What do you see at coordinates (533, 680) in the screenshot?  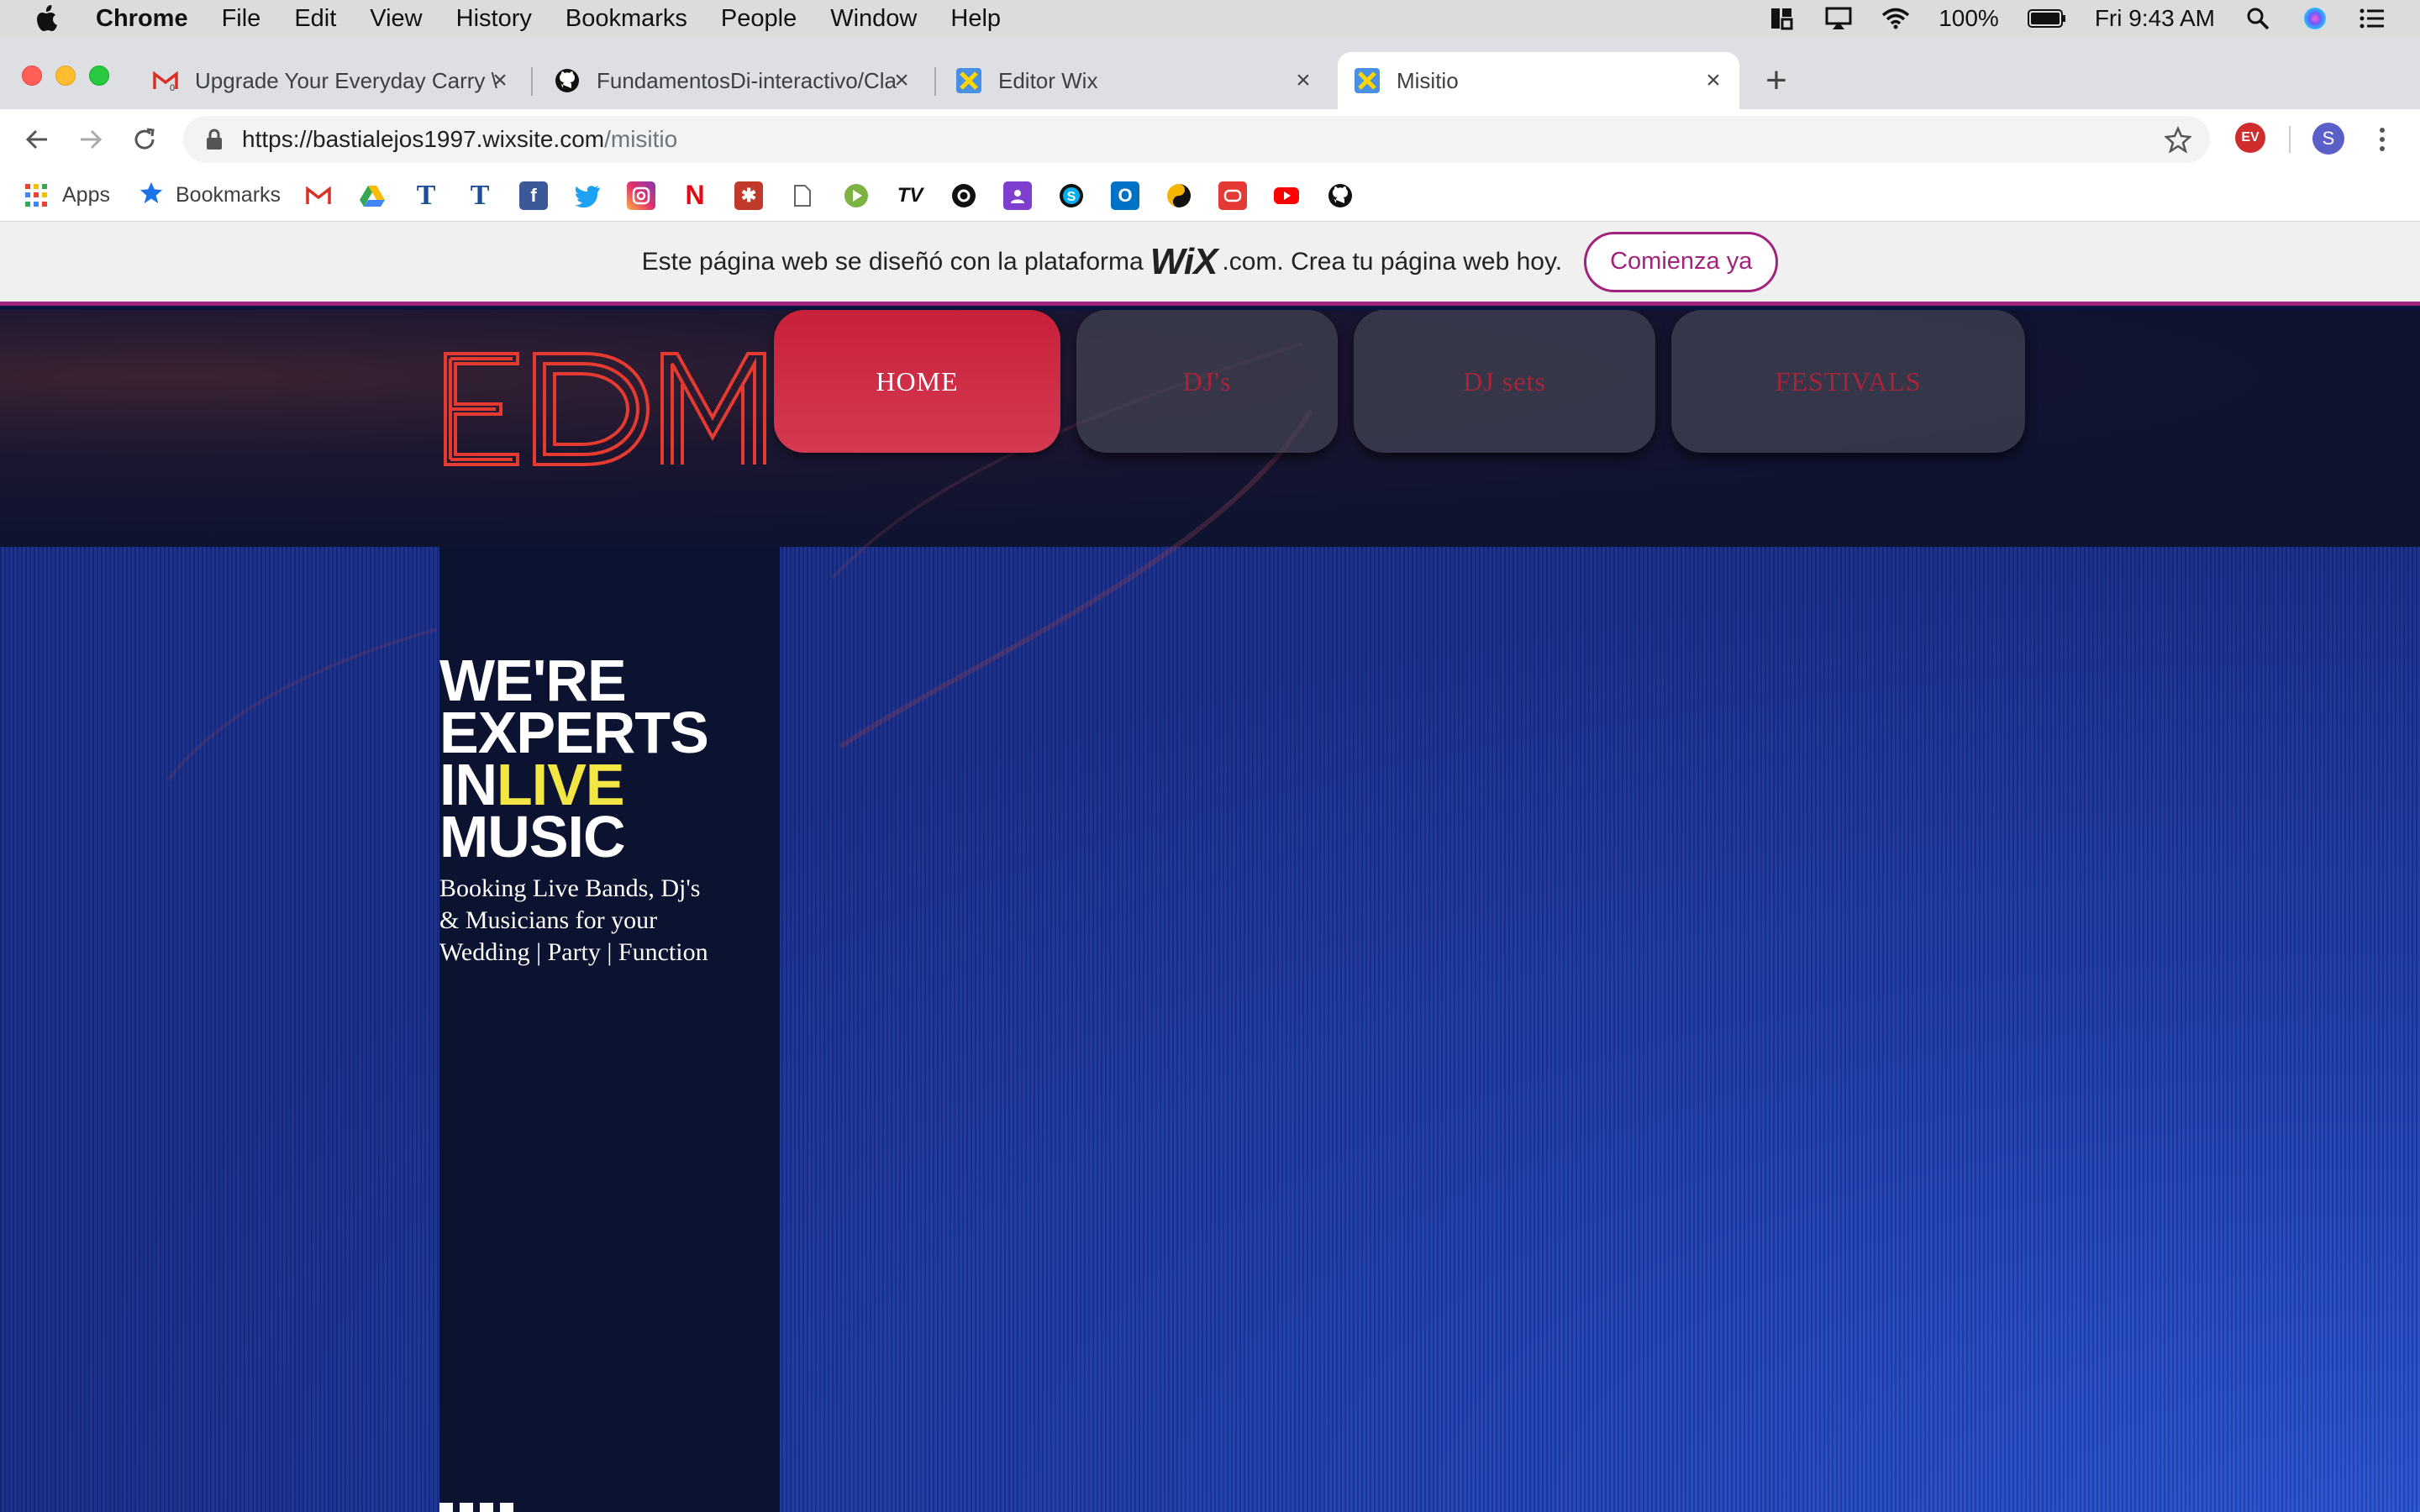 I see `headline-line-1: WE'RE` at bounding box center [533, 680].